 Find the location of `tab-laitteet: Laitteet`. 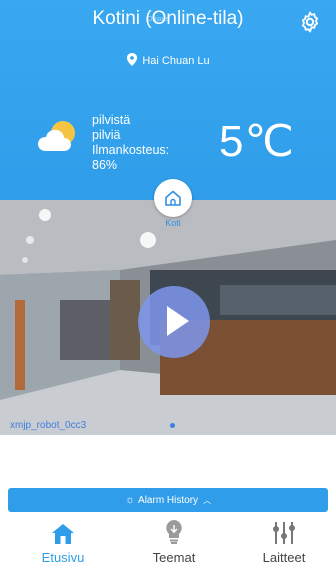

tab-laitteet: Laitteet is located at coordinates (284, 539).